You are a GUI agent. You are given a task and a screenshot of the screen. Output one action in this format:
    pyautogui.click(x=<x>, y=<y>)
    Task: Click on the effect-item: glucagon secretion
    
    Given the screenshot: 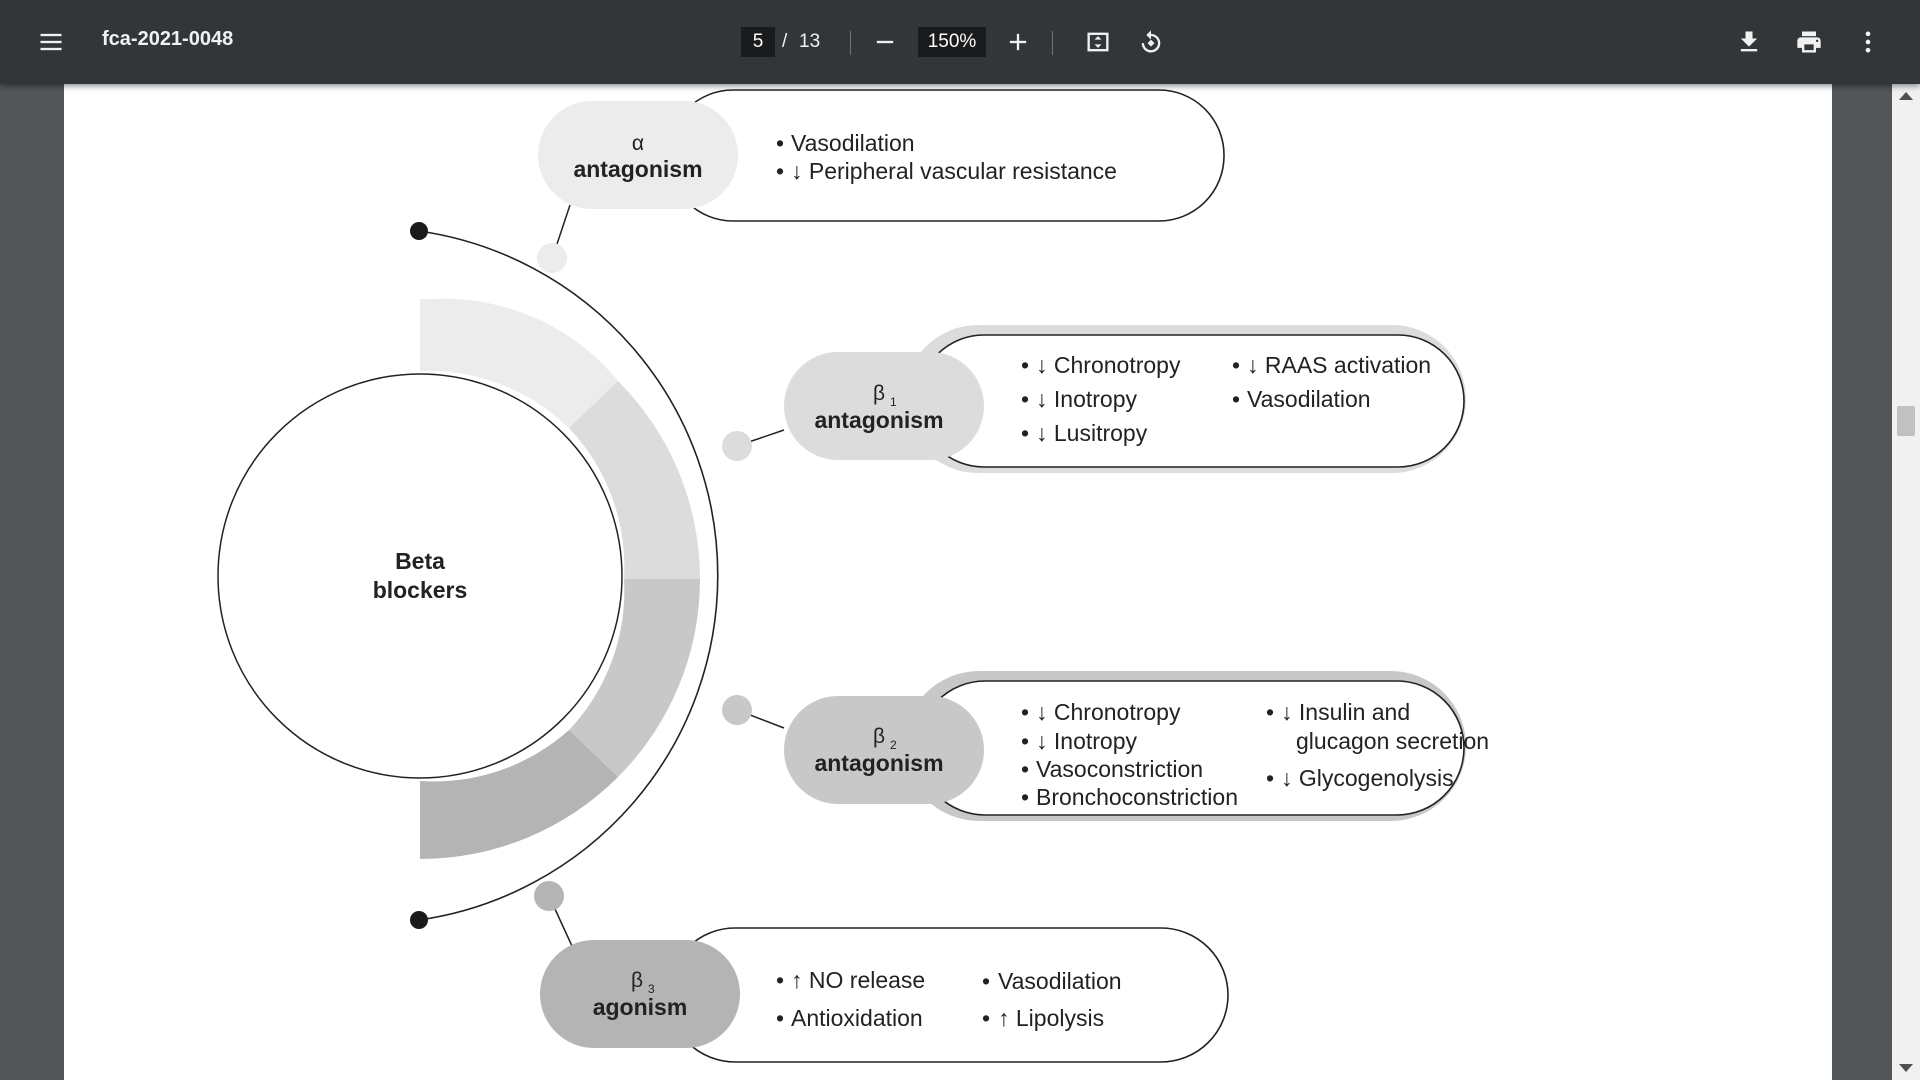 What is the action you would take?
    pyautogui.click(x=1392, y=741)
    